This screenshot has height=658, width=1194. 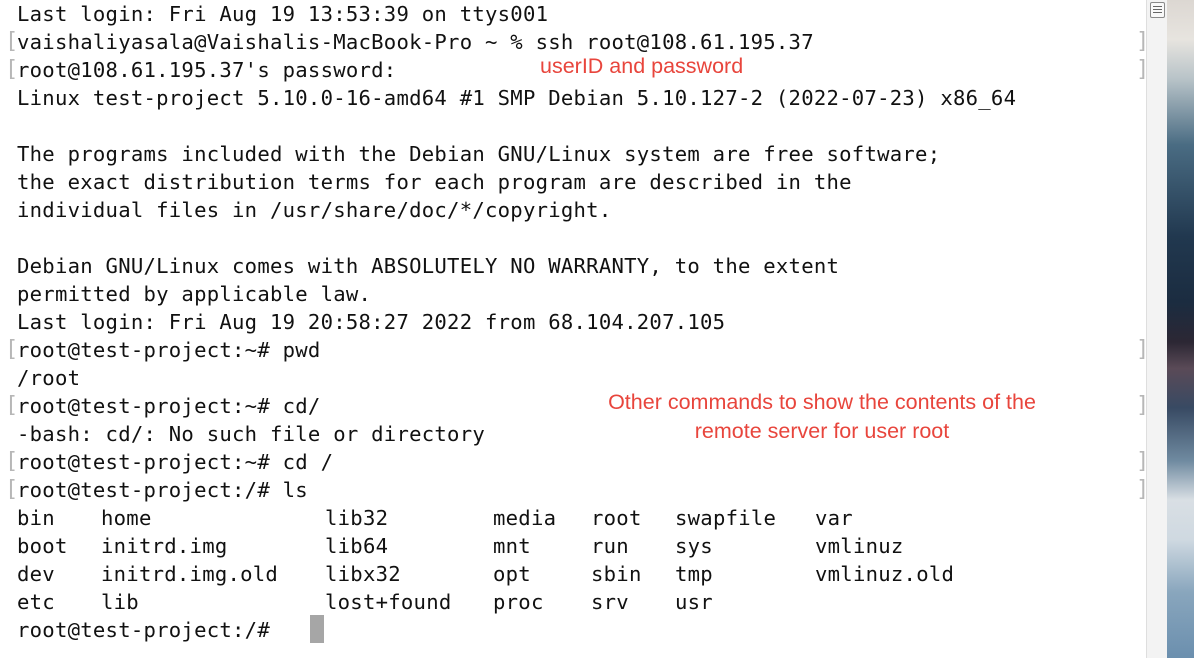 What do you see at coordinates (162, 490) in the screenshot?
I see `command-line: root@test-project:/# ls` at bounding box center [162, 490].